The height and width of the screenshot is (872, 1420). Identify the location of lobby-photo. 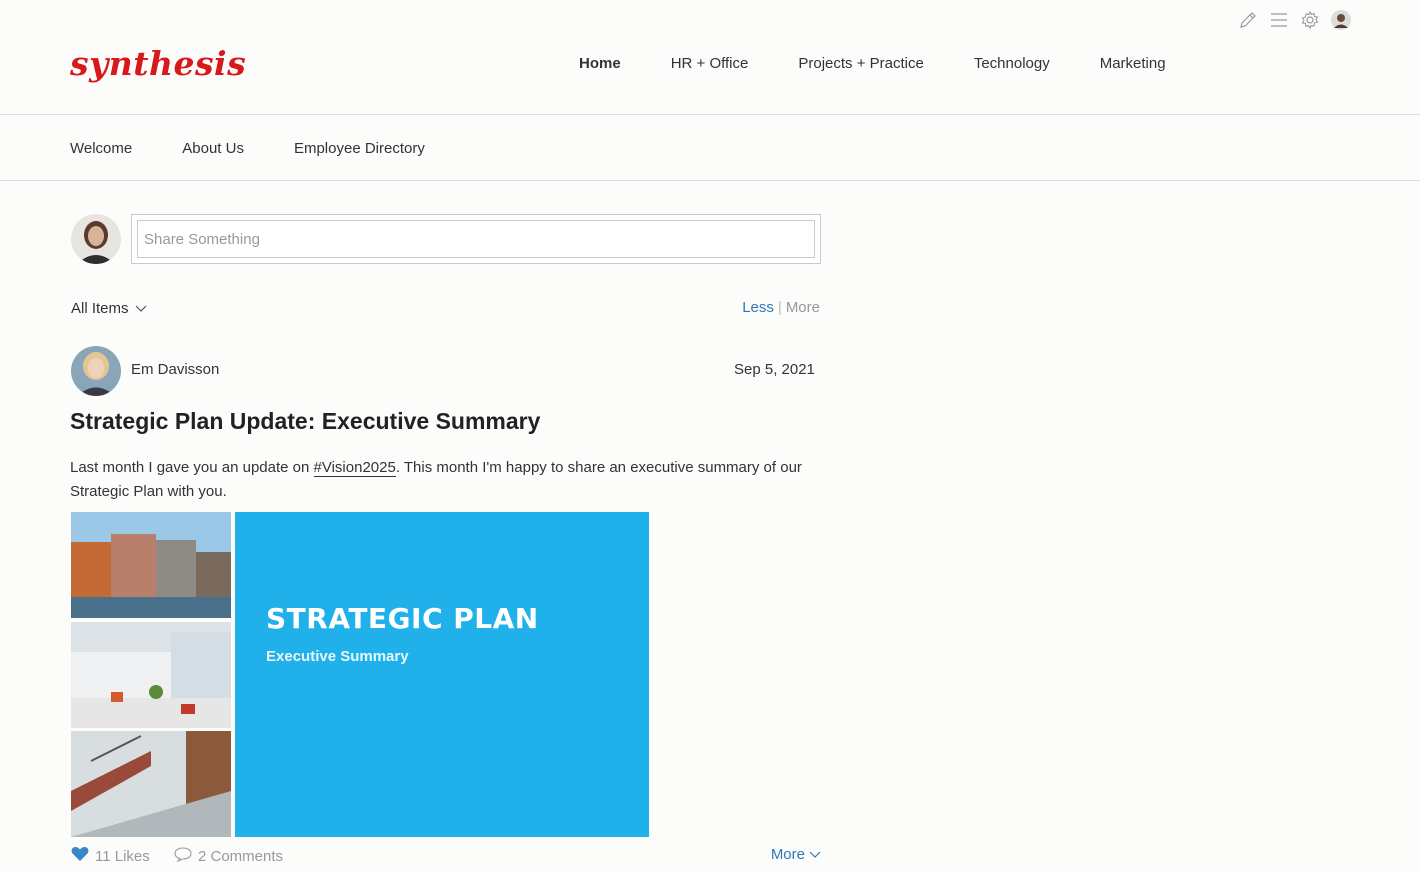
(151, 675).